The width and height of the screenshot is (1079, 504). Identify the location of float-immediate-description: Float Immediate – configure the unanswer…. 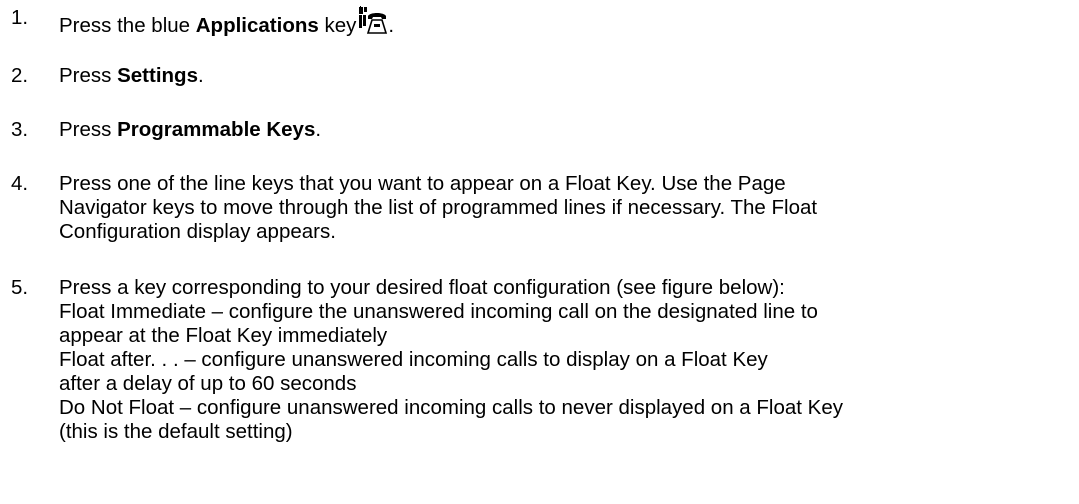
(438, 311).